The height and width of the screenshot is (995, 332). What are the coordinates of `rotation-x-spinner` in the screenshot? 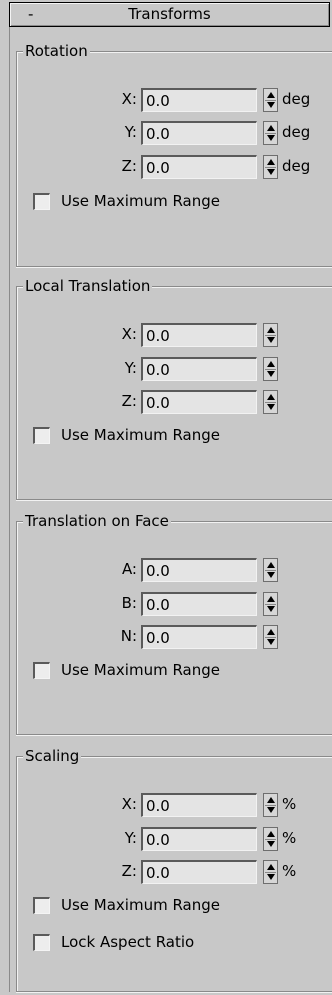 It's located at (270, 100).